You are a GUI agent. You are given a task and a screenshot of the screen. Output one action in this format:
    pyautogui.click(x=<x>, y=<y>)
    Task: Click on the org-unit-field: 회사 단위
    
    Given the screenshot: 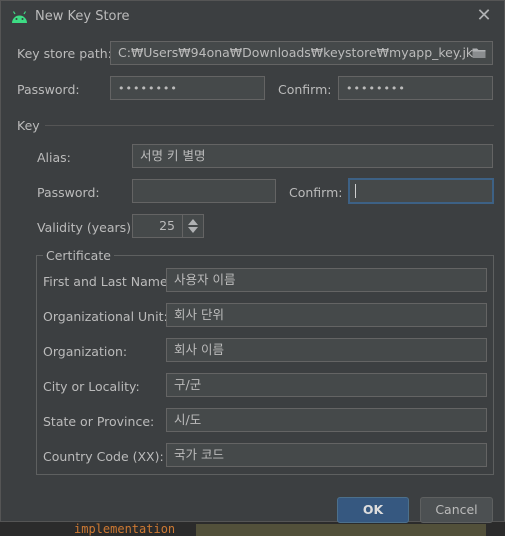 What is the action you would take?
    pyautogui.click(x=326, y=315)
    